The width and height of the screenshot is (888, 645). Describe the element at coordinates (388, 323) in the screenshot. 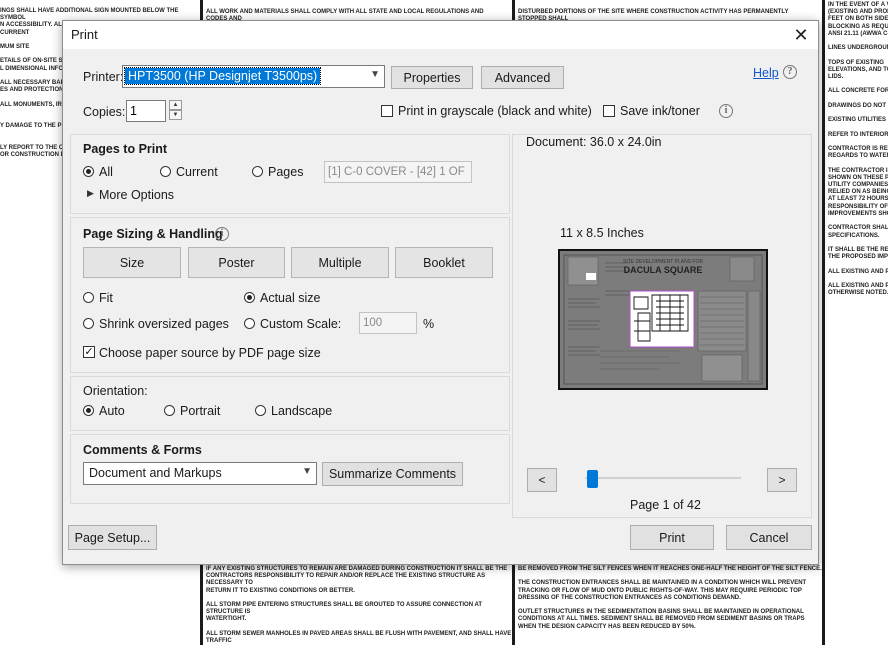

I see `custom-scale-input` at that location.